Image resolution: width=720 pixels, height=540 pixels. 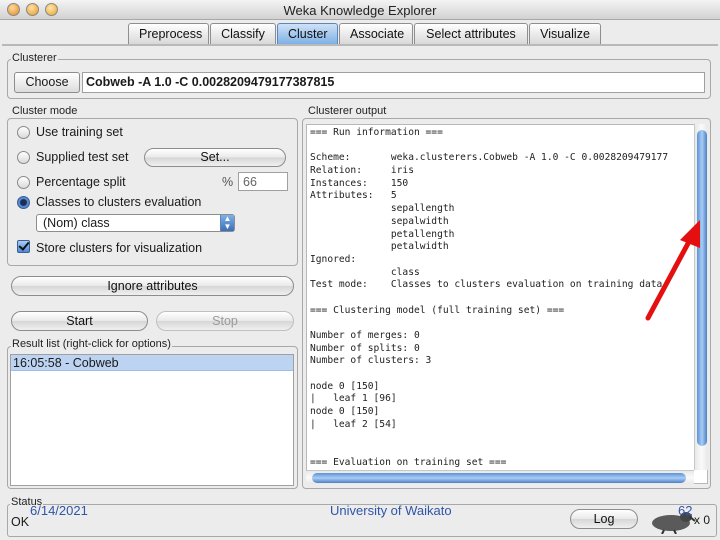 What do you see at coordinates (228, 182) in the screenshot?
I see `percent-sign: %` at bounding box center [228, 182].